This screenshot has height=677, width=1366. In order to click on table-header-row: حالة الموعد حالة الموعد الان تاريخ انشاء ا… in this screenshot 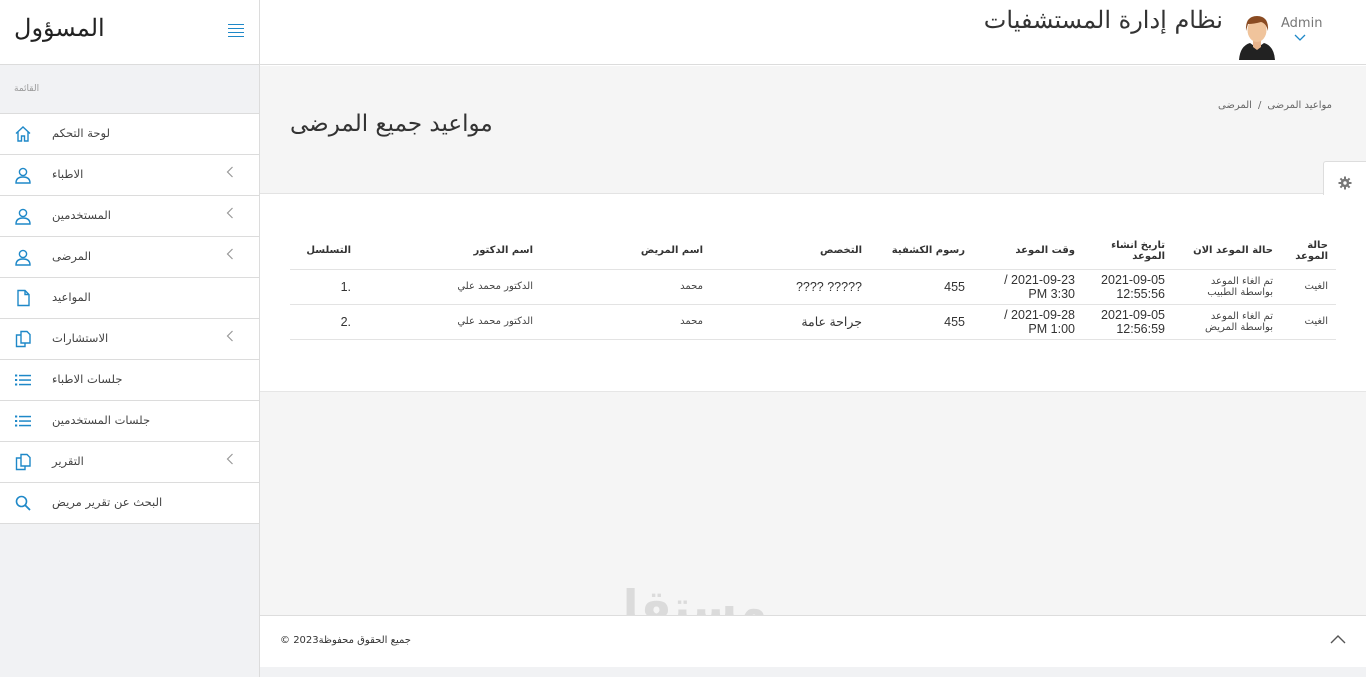, I will do `click(813, 251)`.